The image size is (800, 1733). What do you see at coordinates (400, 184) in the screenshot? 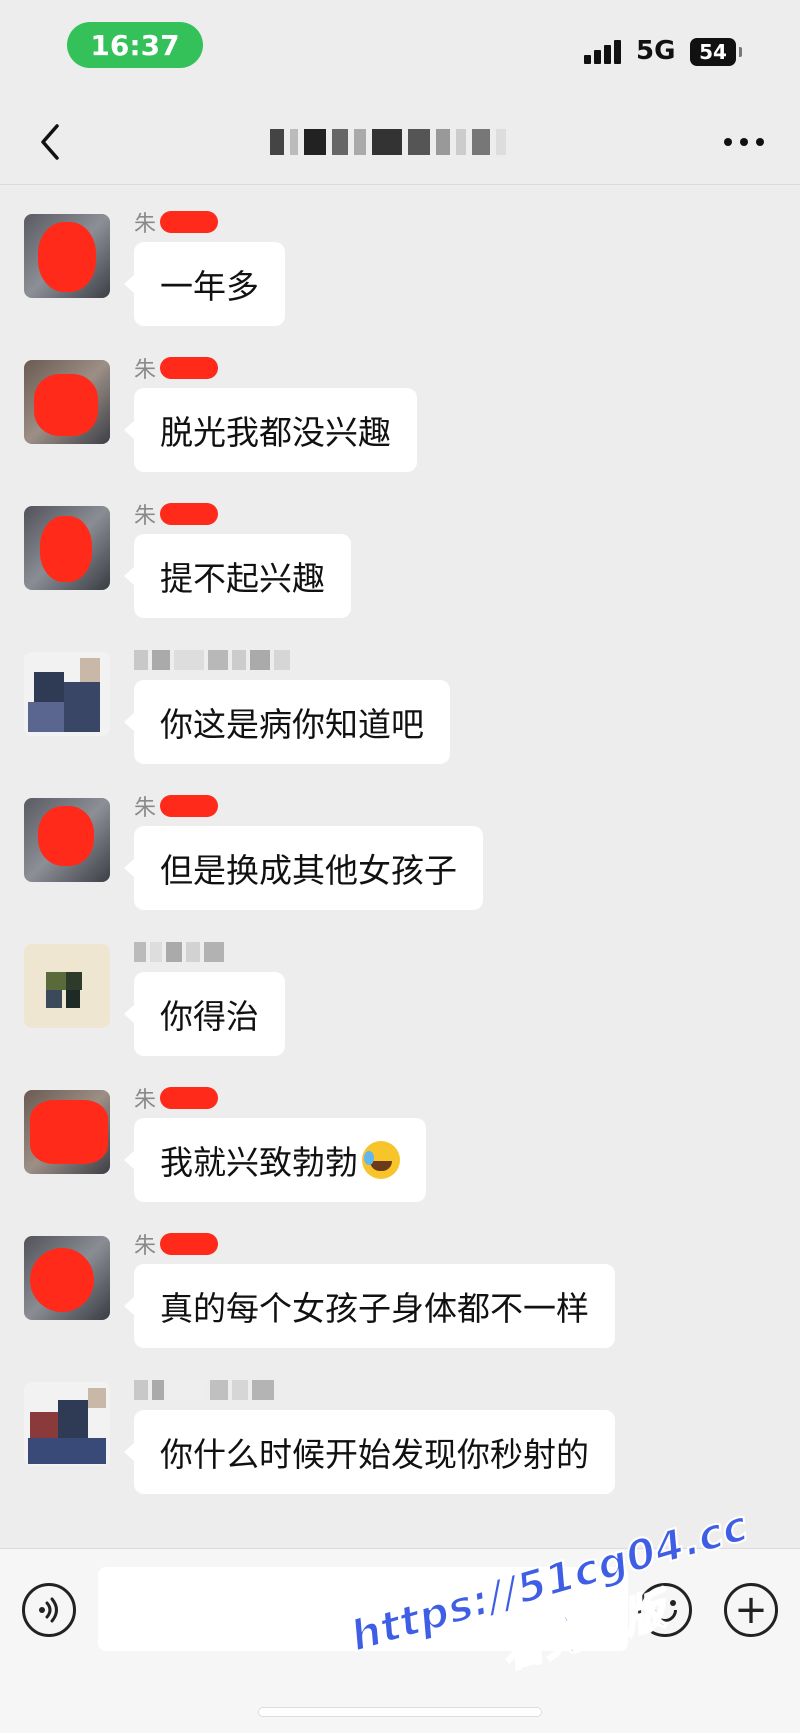
I see `header-divider` at bounding box center [400, 184].